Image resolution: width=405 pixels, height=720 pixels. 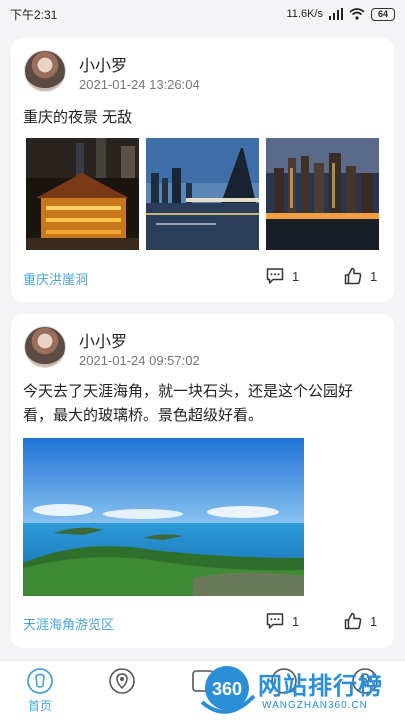 What do you see at coordinates (202, 14) in the screenshot?
I see `status-bar: 下午2:31 11.6K/s 64` at bounding box center [202, 14].